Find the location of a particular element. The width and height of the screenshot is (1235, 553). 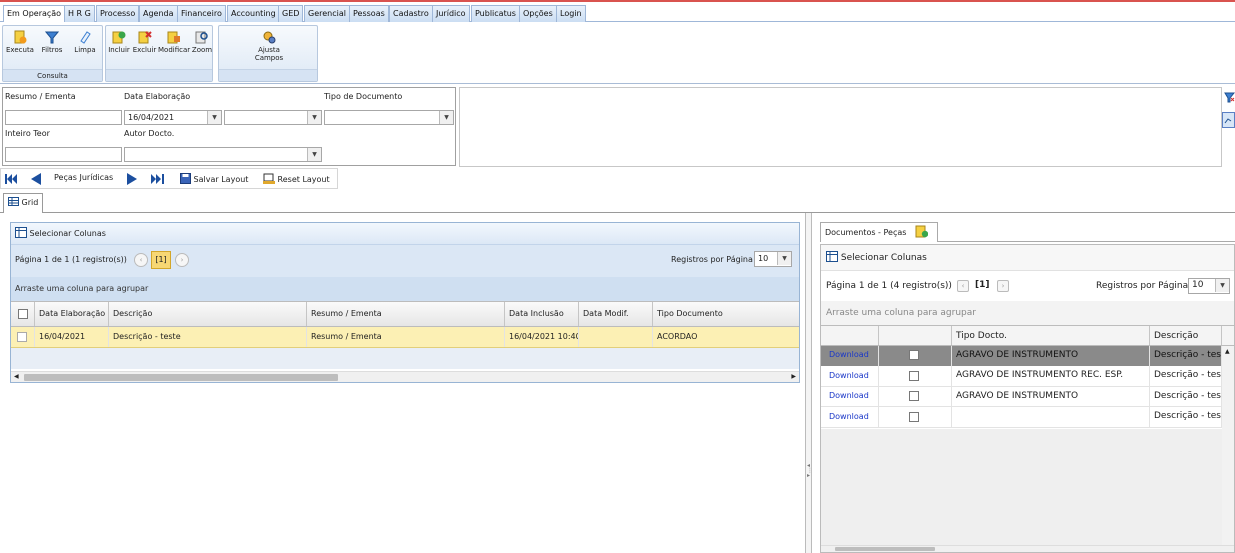

executa-button: Executa is located at coordinates (20, 42).